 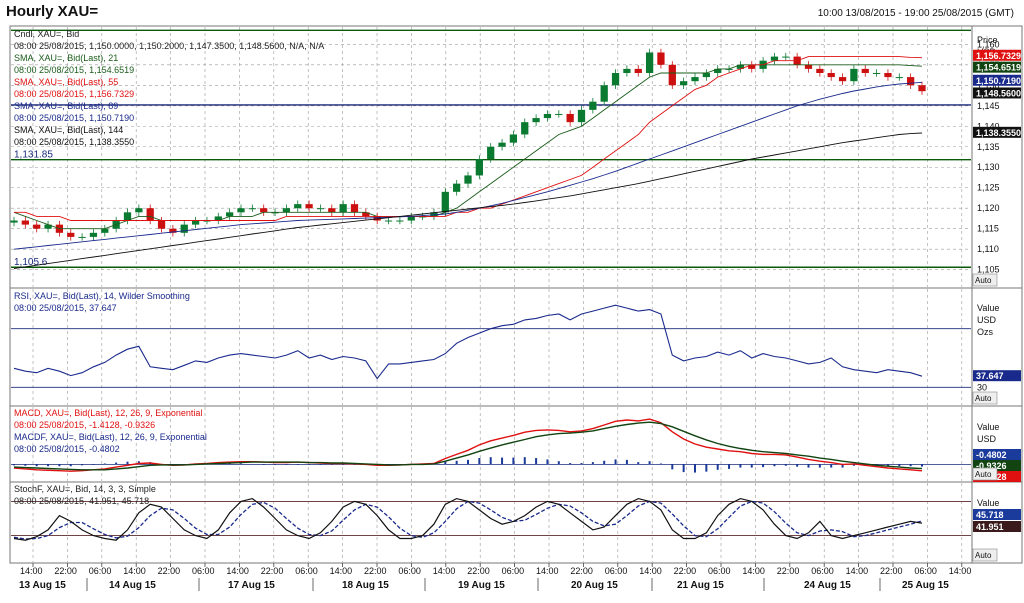 What do you see at coordinates (33, 155) in the screenshot?
I see `level-label-1131: 1,131.85` at bounding box center [33, 155].